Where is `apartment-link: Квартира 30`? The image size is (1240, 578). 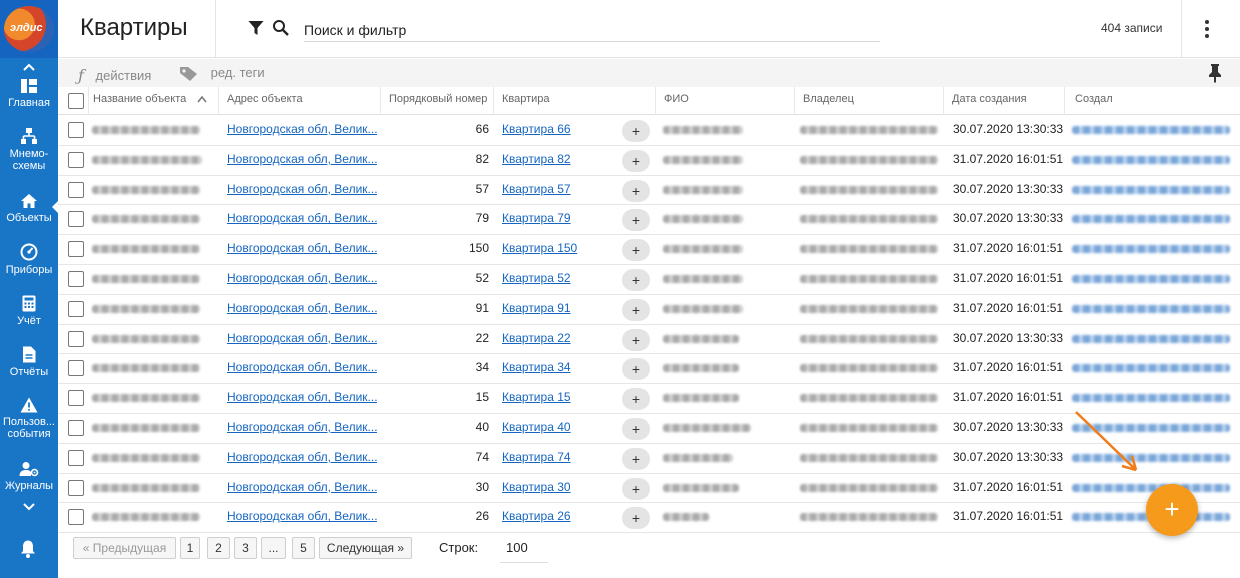 apartment-link: Квартира 30 is located at coordinates (557, 487).